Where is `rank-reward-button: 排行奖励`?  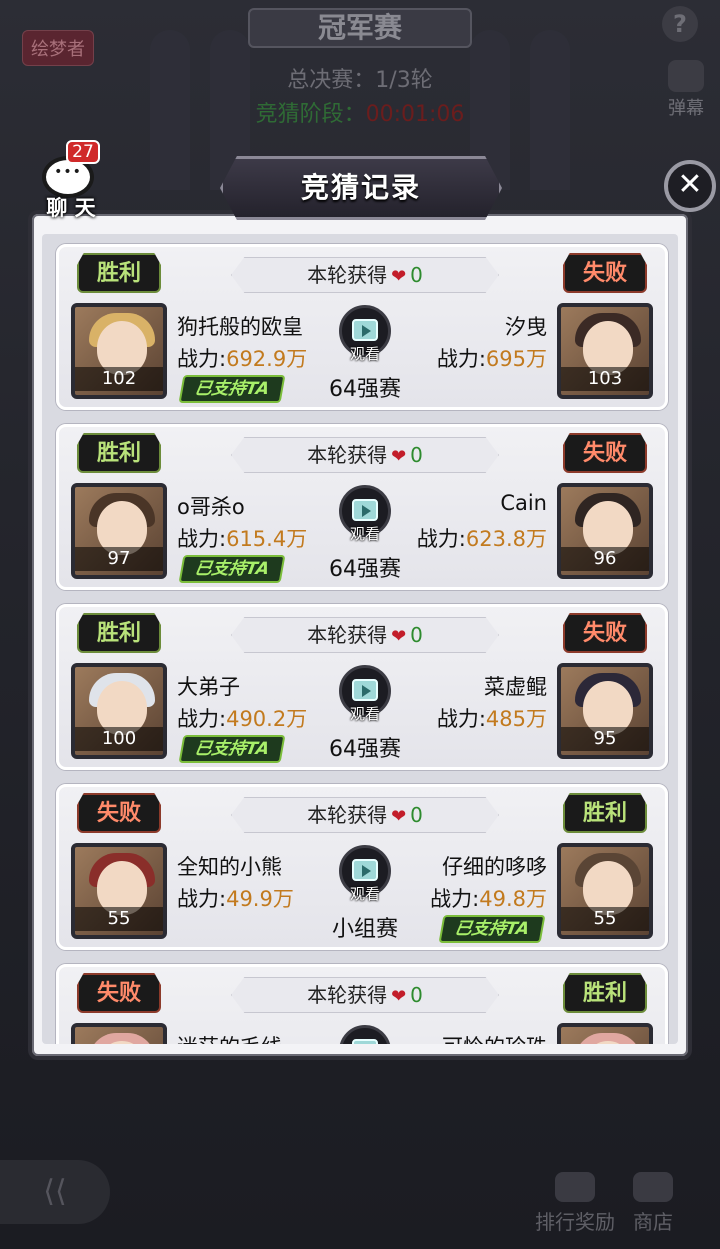
rank-reward-button: 排行奖励 is located at coordinates (575, 1203).